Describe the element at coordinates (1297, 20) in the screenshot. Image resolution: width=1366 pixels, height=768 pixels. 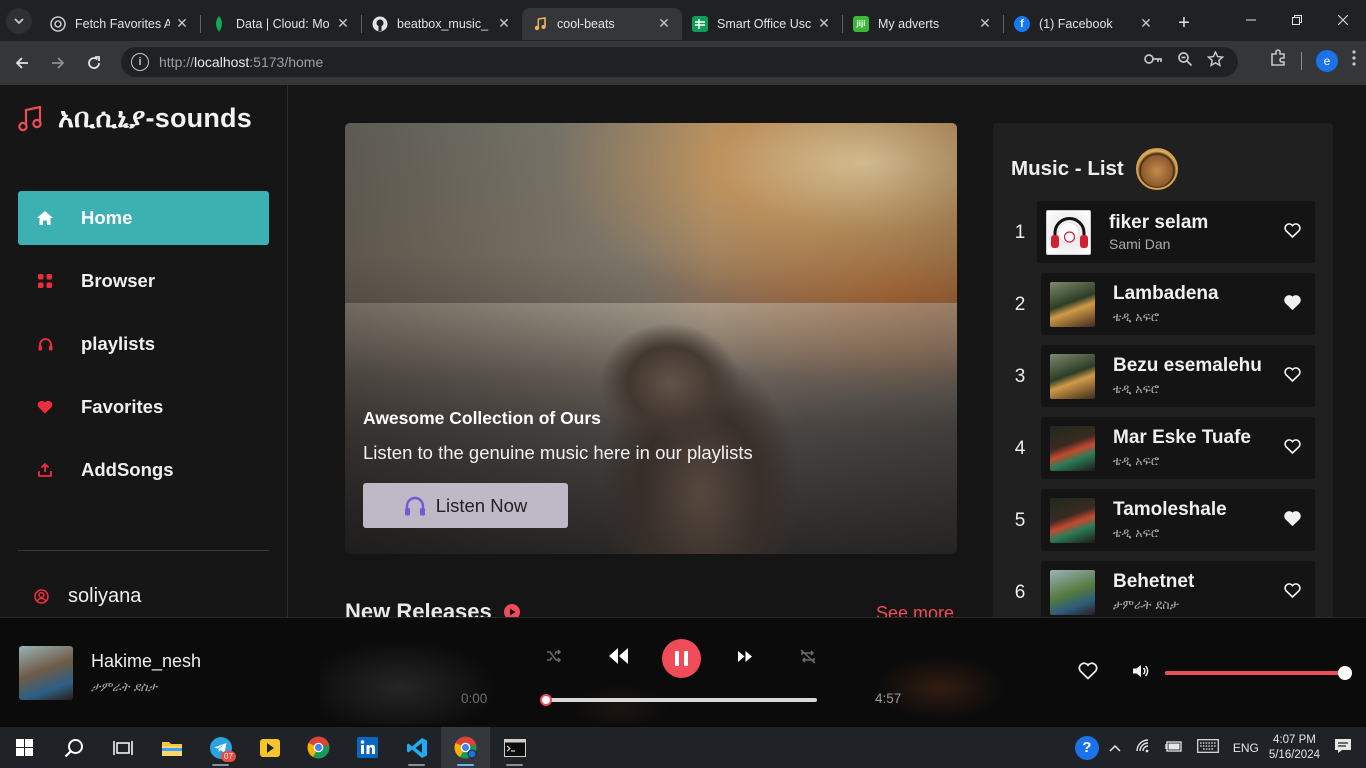
I see `restore-button` at that location.